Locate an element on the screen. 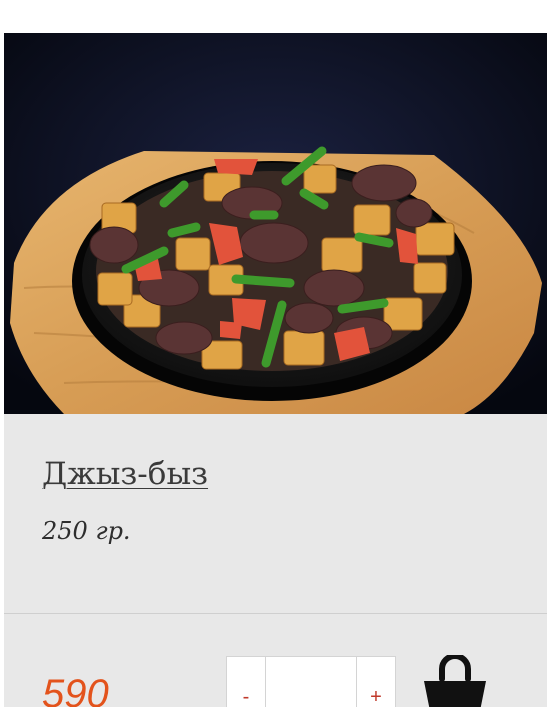 This screenshot has width=547, height=707. quantity-input is located at coordinates (311, 682).